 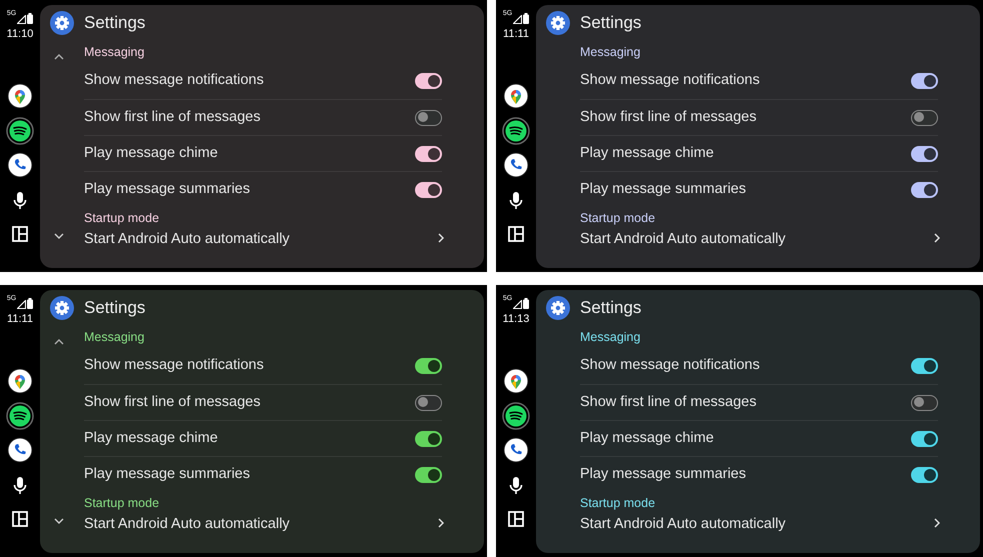 What do you see at coordinates (516, 319) in the screenshot?
I see `status-time: 11:13` at bounding box center [516, 319].